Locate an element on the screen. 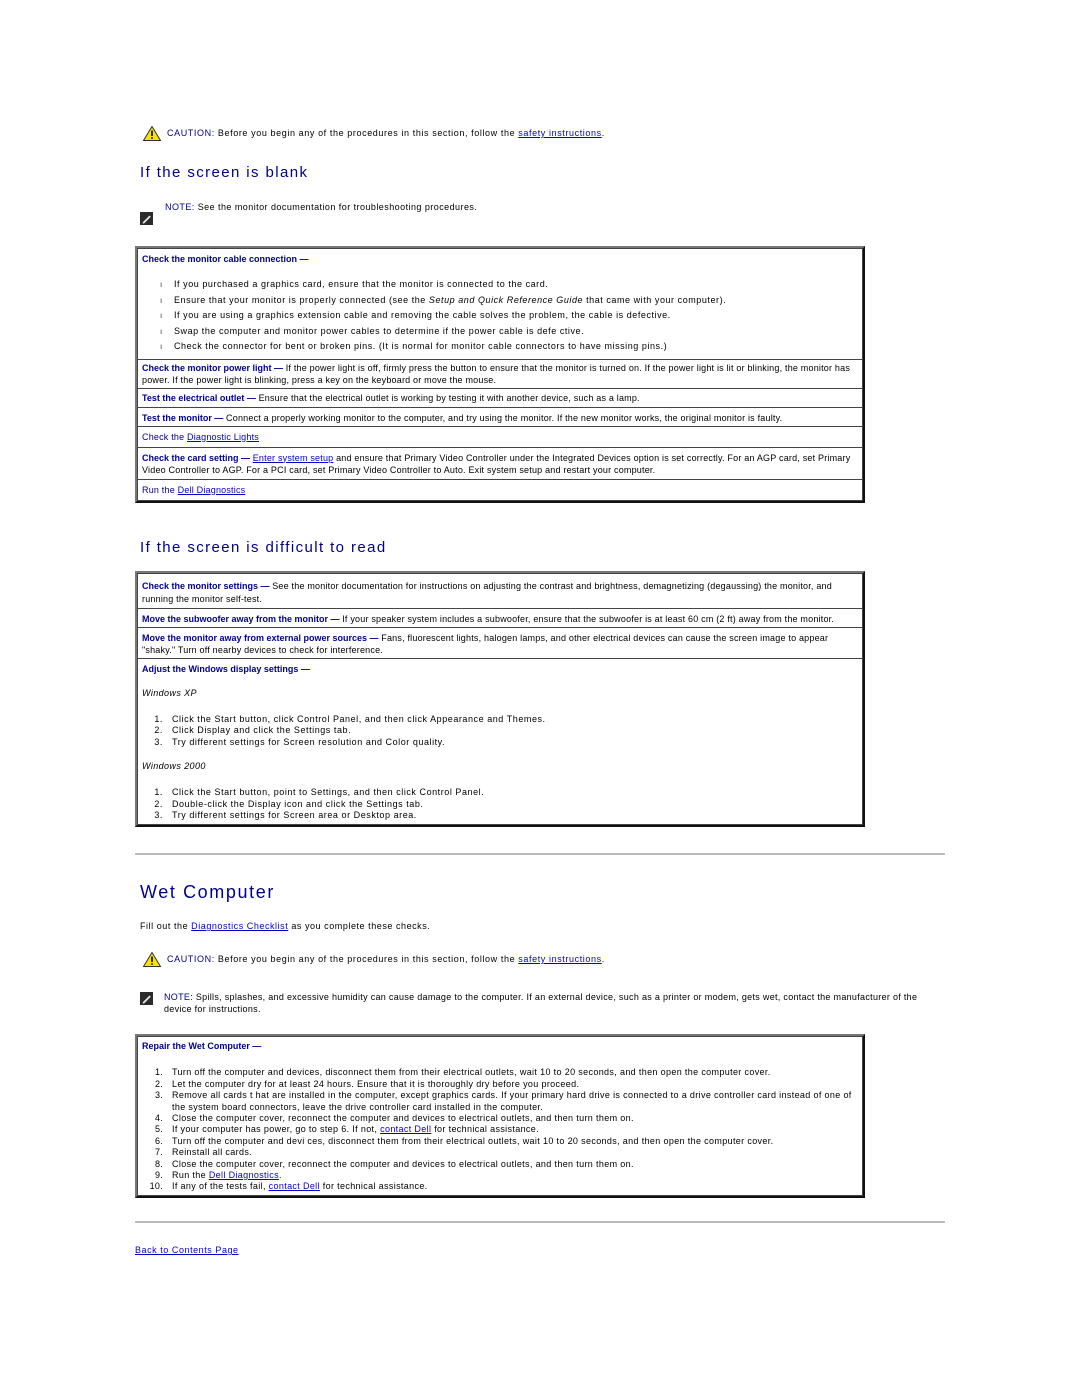 The image size is (1080, 1397). diagnostic-lights-link: Diagnostic Lights is located at coordinates (223, 437).